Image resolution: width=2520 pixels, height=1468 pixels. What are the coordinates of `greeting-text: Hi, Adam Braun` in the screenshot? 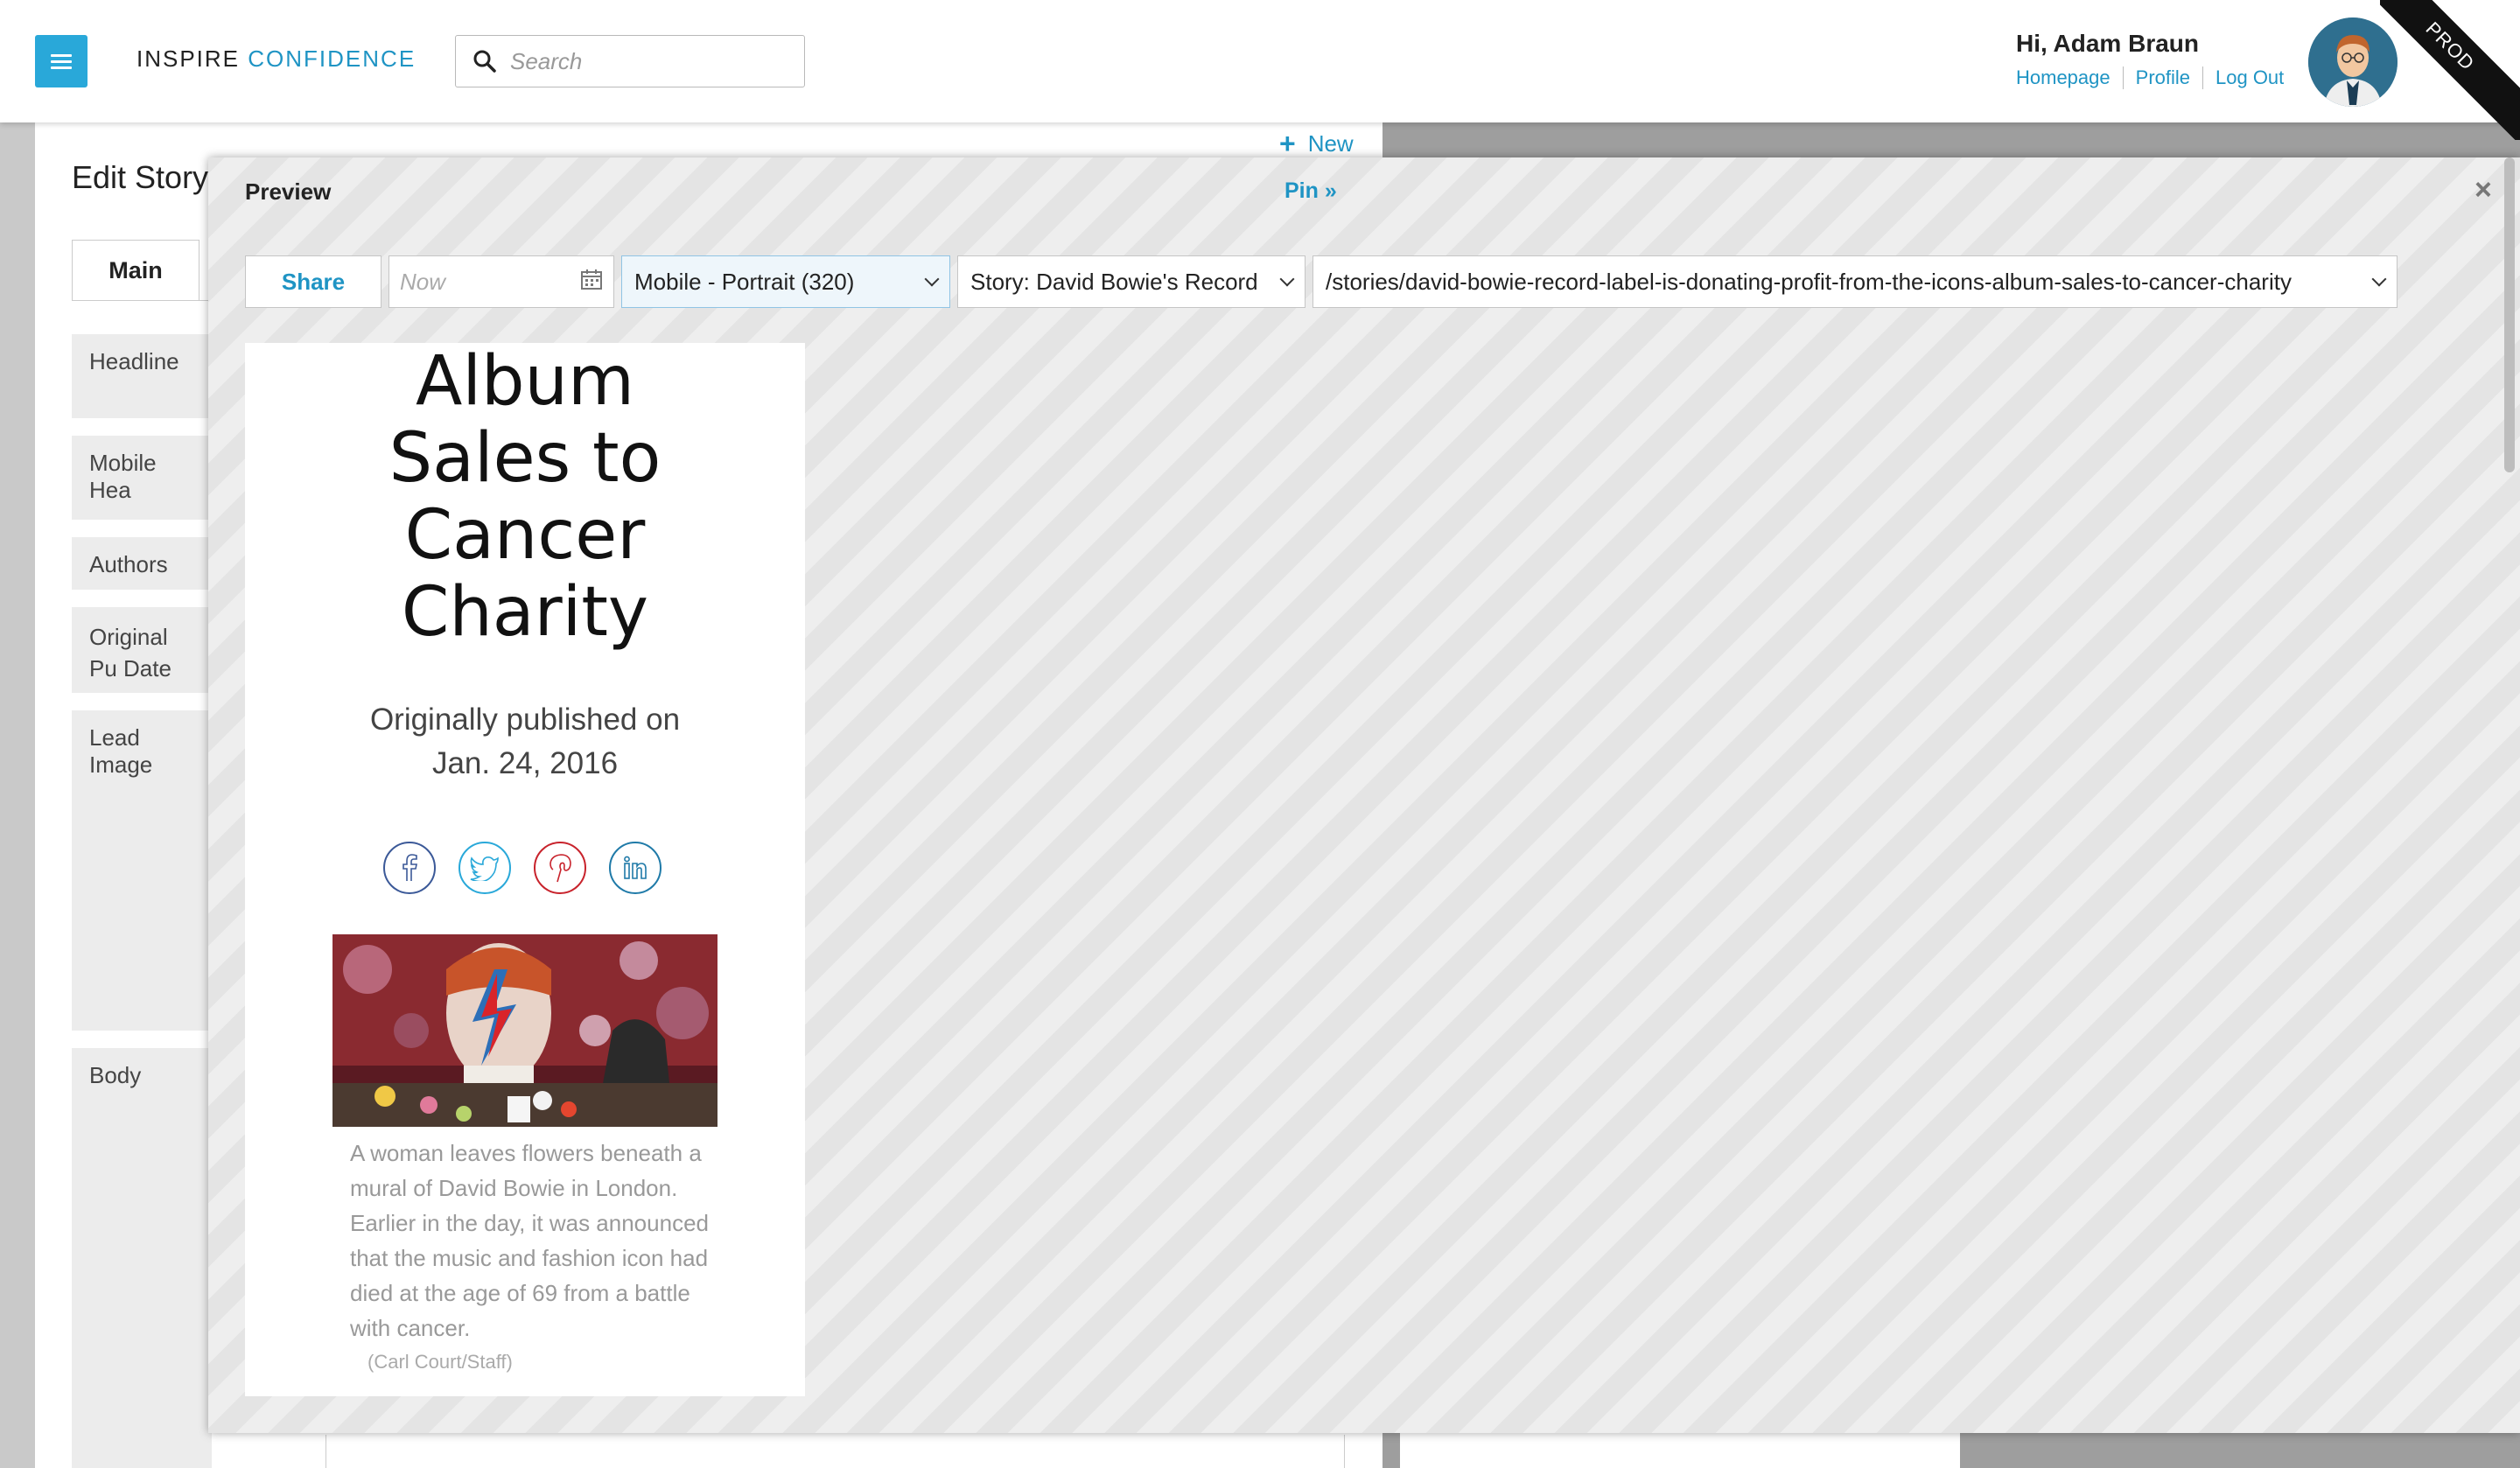 It's located at (2107, 43).